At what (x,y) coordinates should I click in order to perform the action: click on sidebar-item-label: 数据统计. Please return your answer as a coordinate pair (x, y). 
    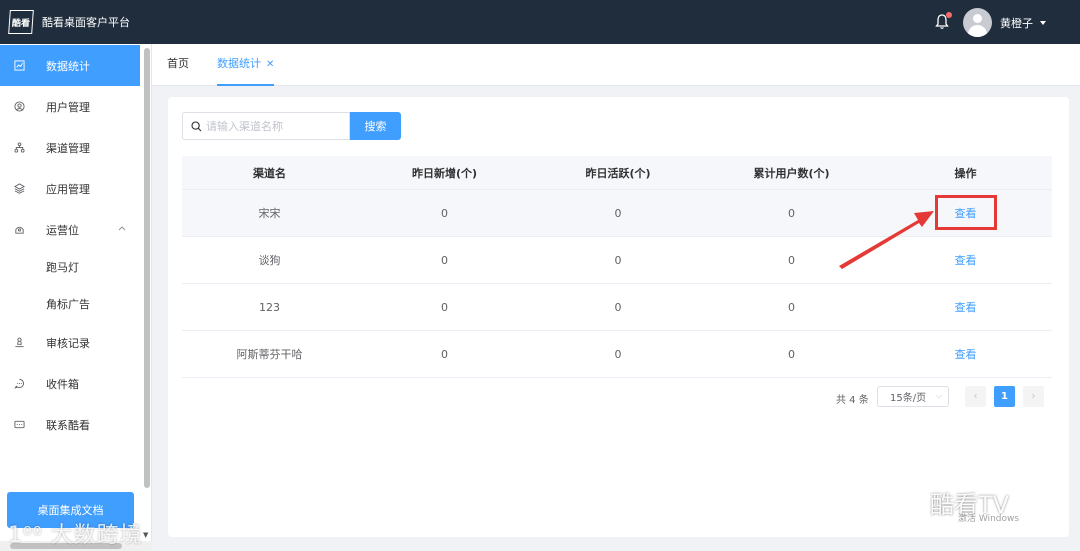
    Looking at the image, I should click on (68, 66).